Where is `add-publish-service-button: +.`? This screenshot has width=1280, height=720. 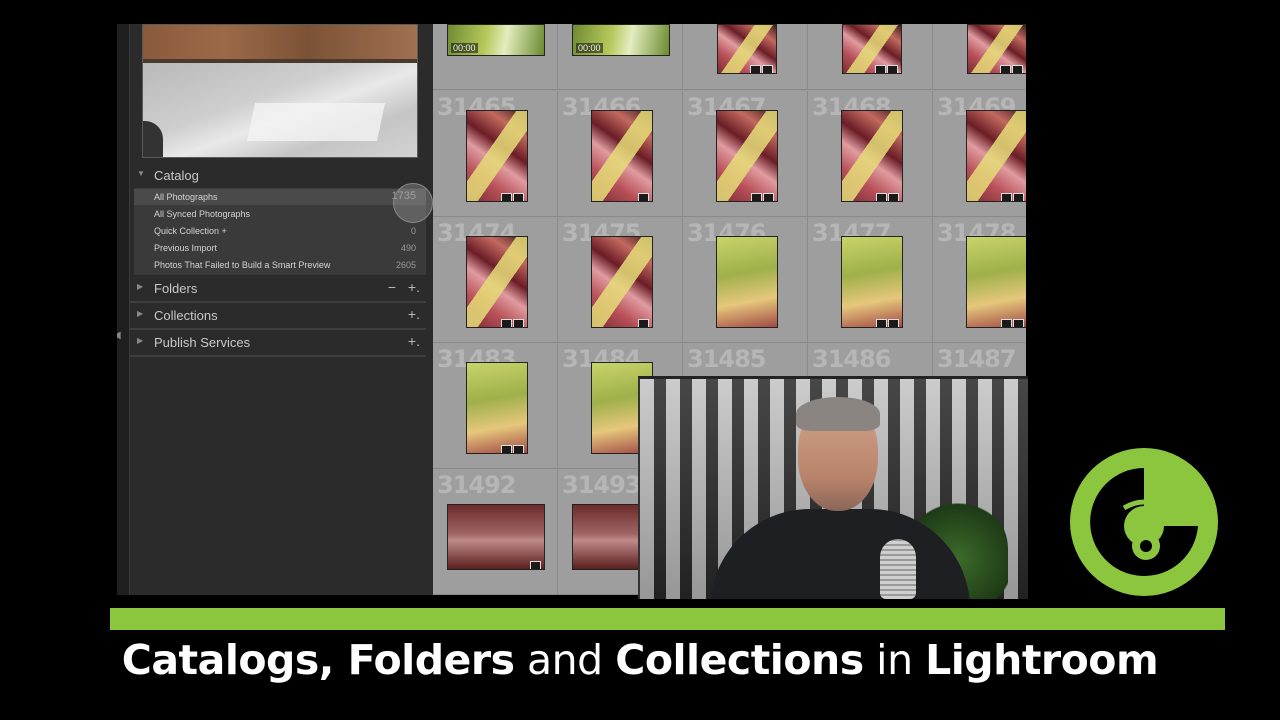 add-publish-service-button: +. is located at coordinates (414, 341).